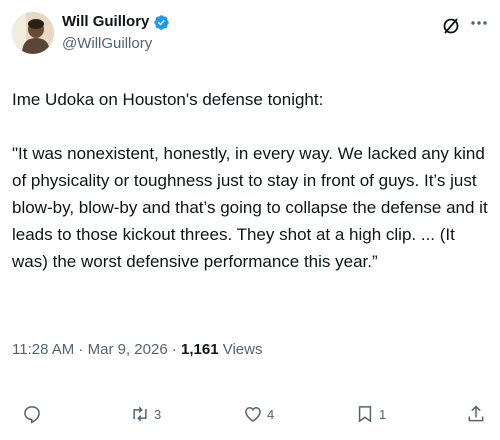  I want to click on avatar-image, so click(33, 33).